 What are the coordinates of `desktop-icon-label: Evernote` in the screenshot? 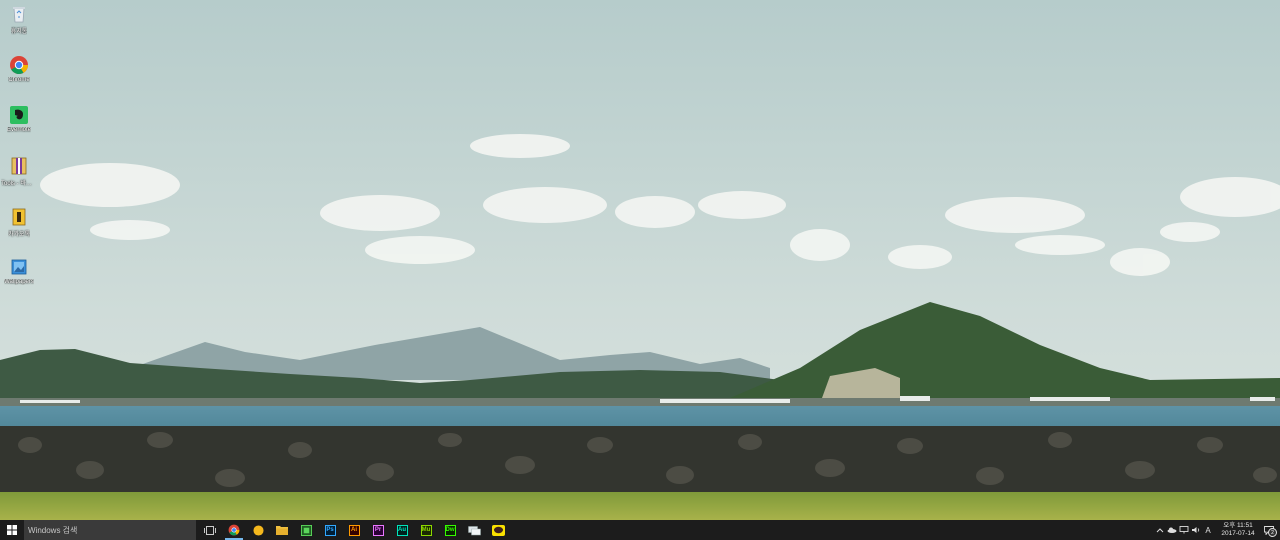 It's located at (18, 130).